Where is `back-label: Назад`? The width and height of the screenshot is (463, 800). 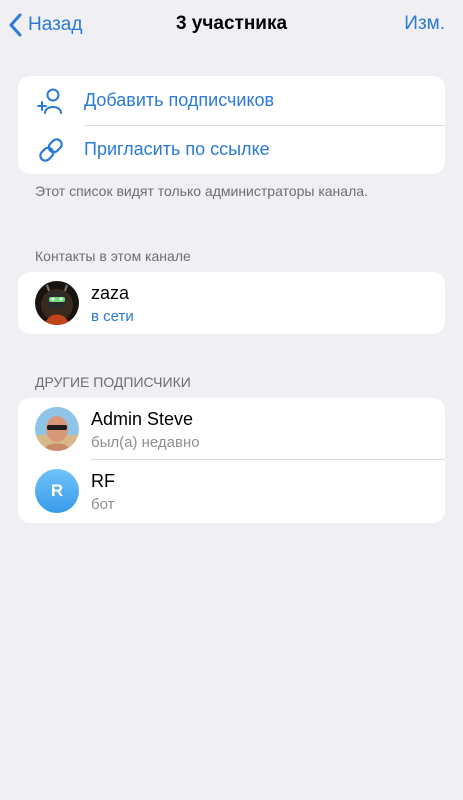
back-label: Назад is located at coordinates (55, 24).